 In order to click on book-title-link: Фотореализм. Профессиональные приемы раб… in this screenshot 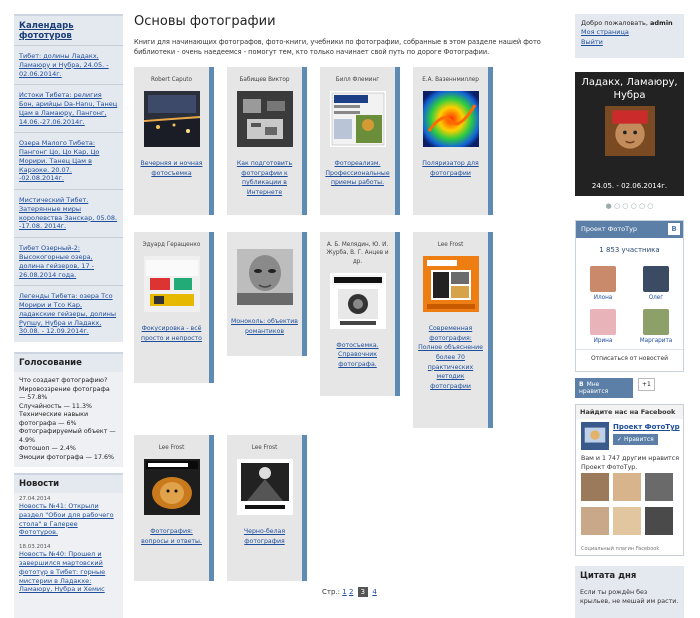, I will do `click(357, 170)`.